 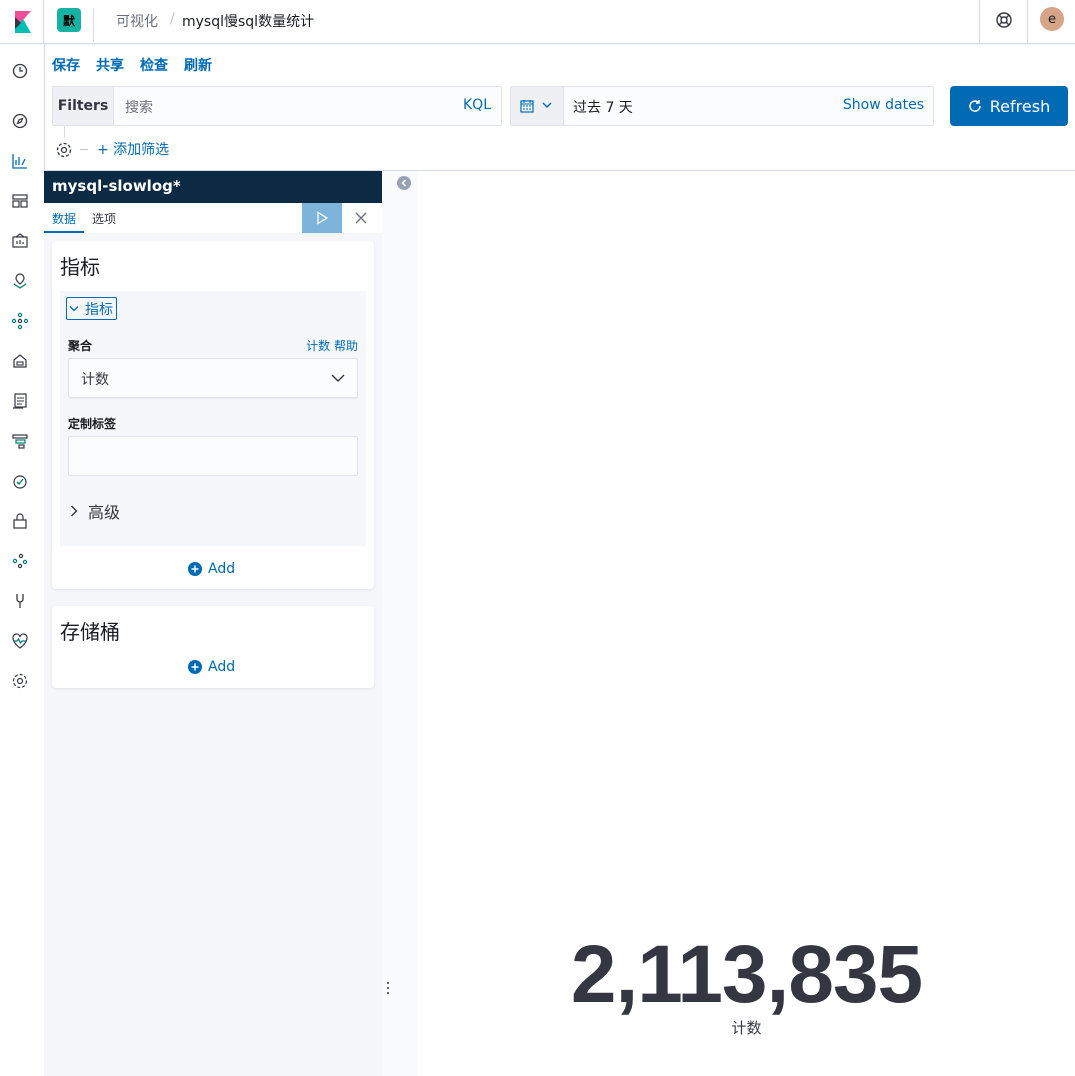 I want to click on metric-toggle-label: 指标, so click(x=99, y=309).